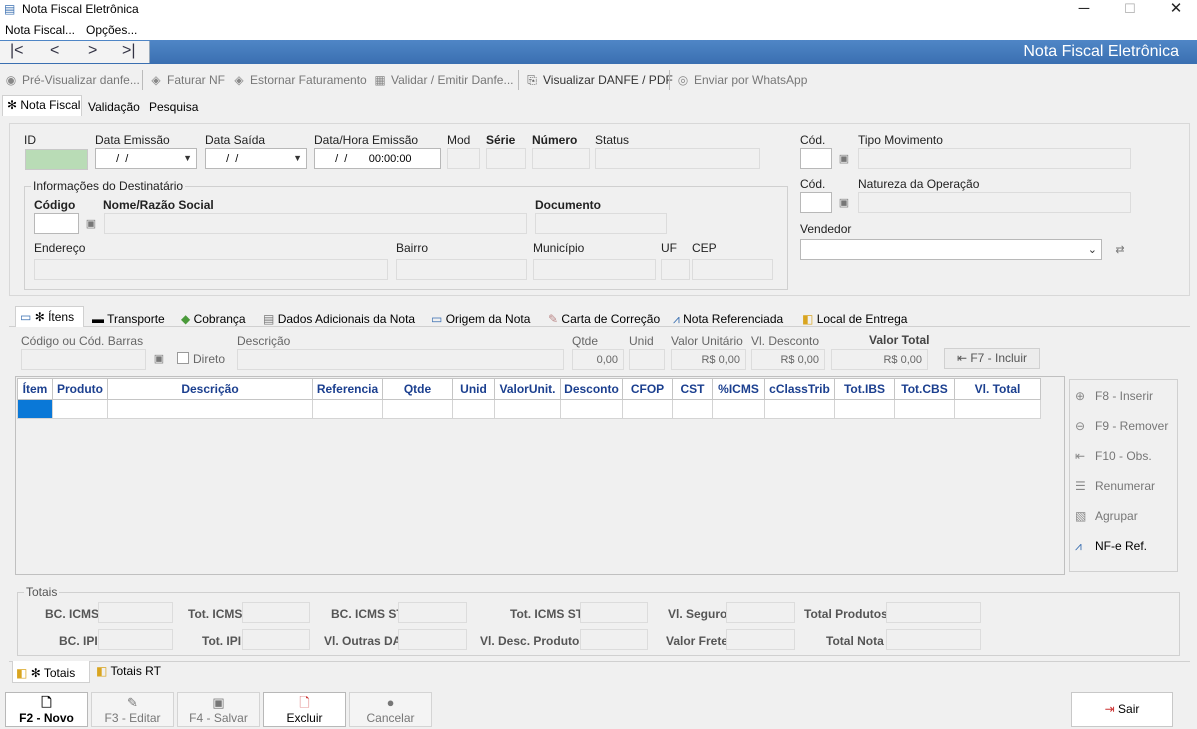 Image resolution: width=1197 pixels, height=729 pixels. Describe the element at coordinates (1120, 250) in the screenshot. I see `refresh-icon: ⇄` at that location.